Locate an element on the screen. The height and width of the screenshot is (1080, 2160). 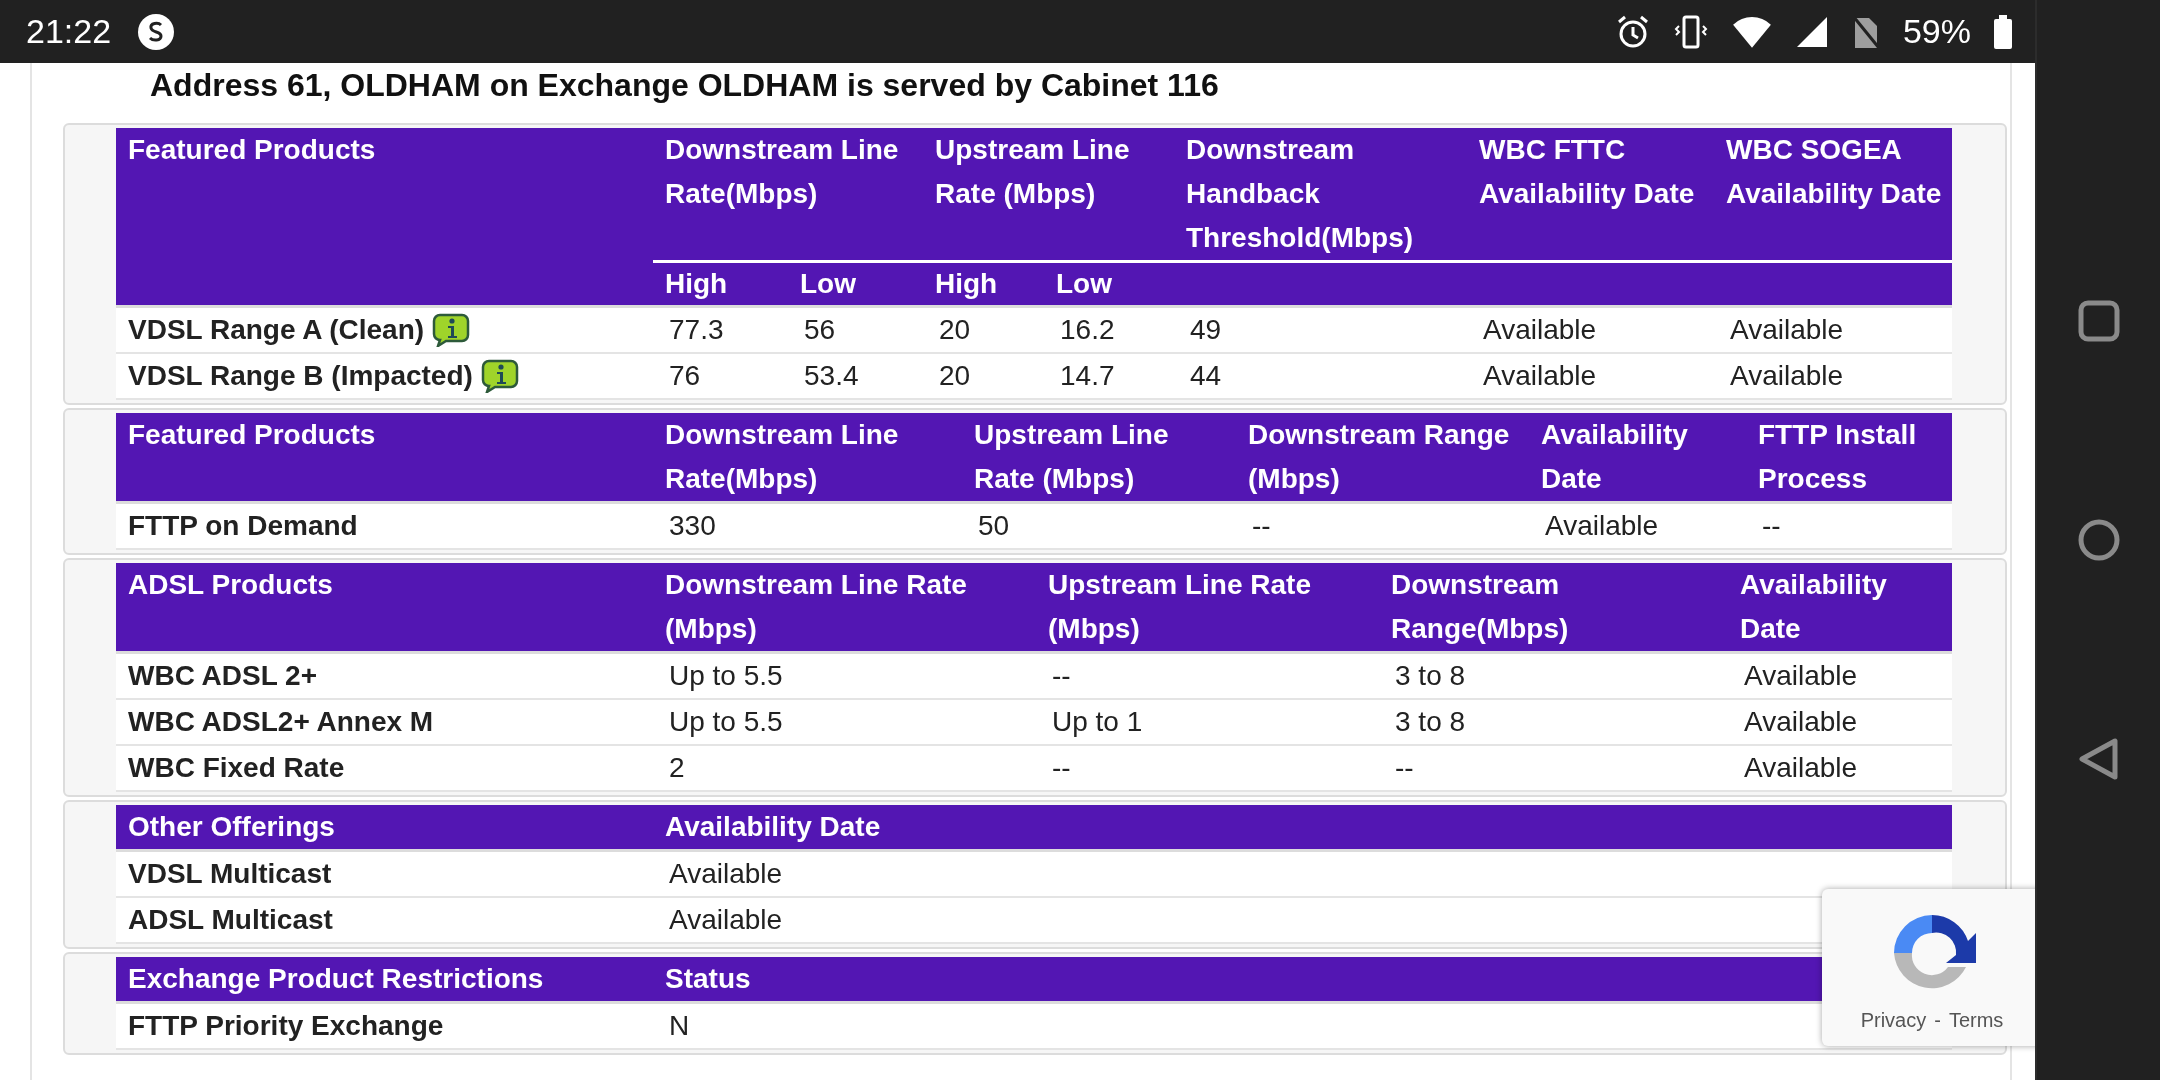
clock-time: 21:22 is located at coordinates (69, 31).